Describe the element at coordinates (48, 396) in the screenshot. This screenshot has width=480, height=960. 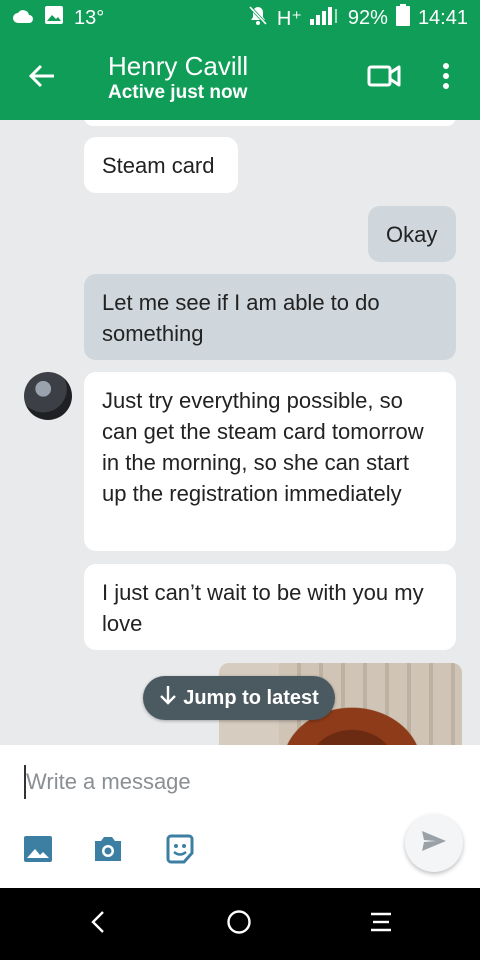
I see `avatar` at that location.